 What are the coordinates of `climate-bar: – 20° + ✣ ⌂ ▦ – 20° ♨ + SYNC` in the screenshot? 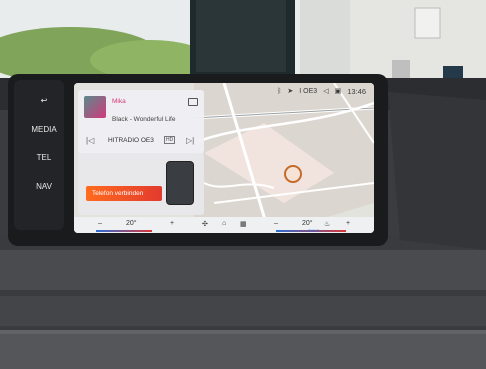 It's located at (224, 225).